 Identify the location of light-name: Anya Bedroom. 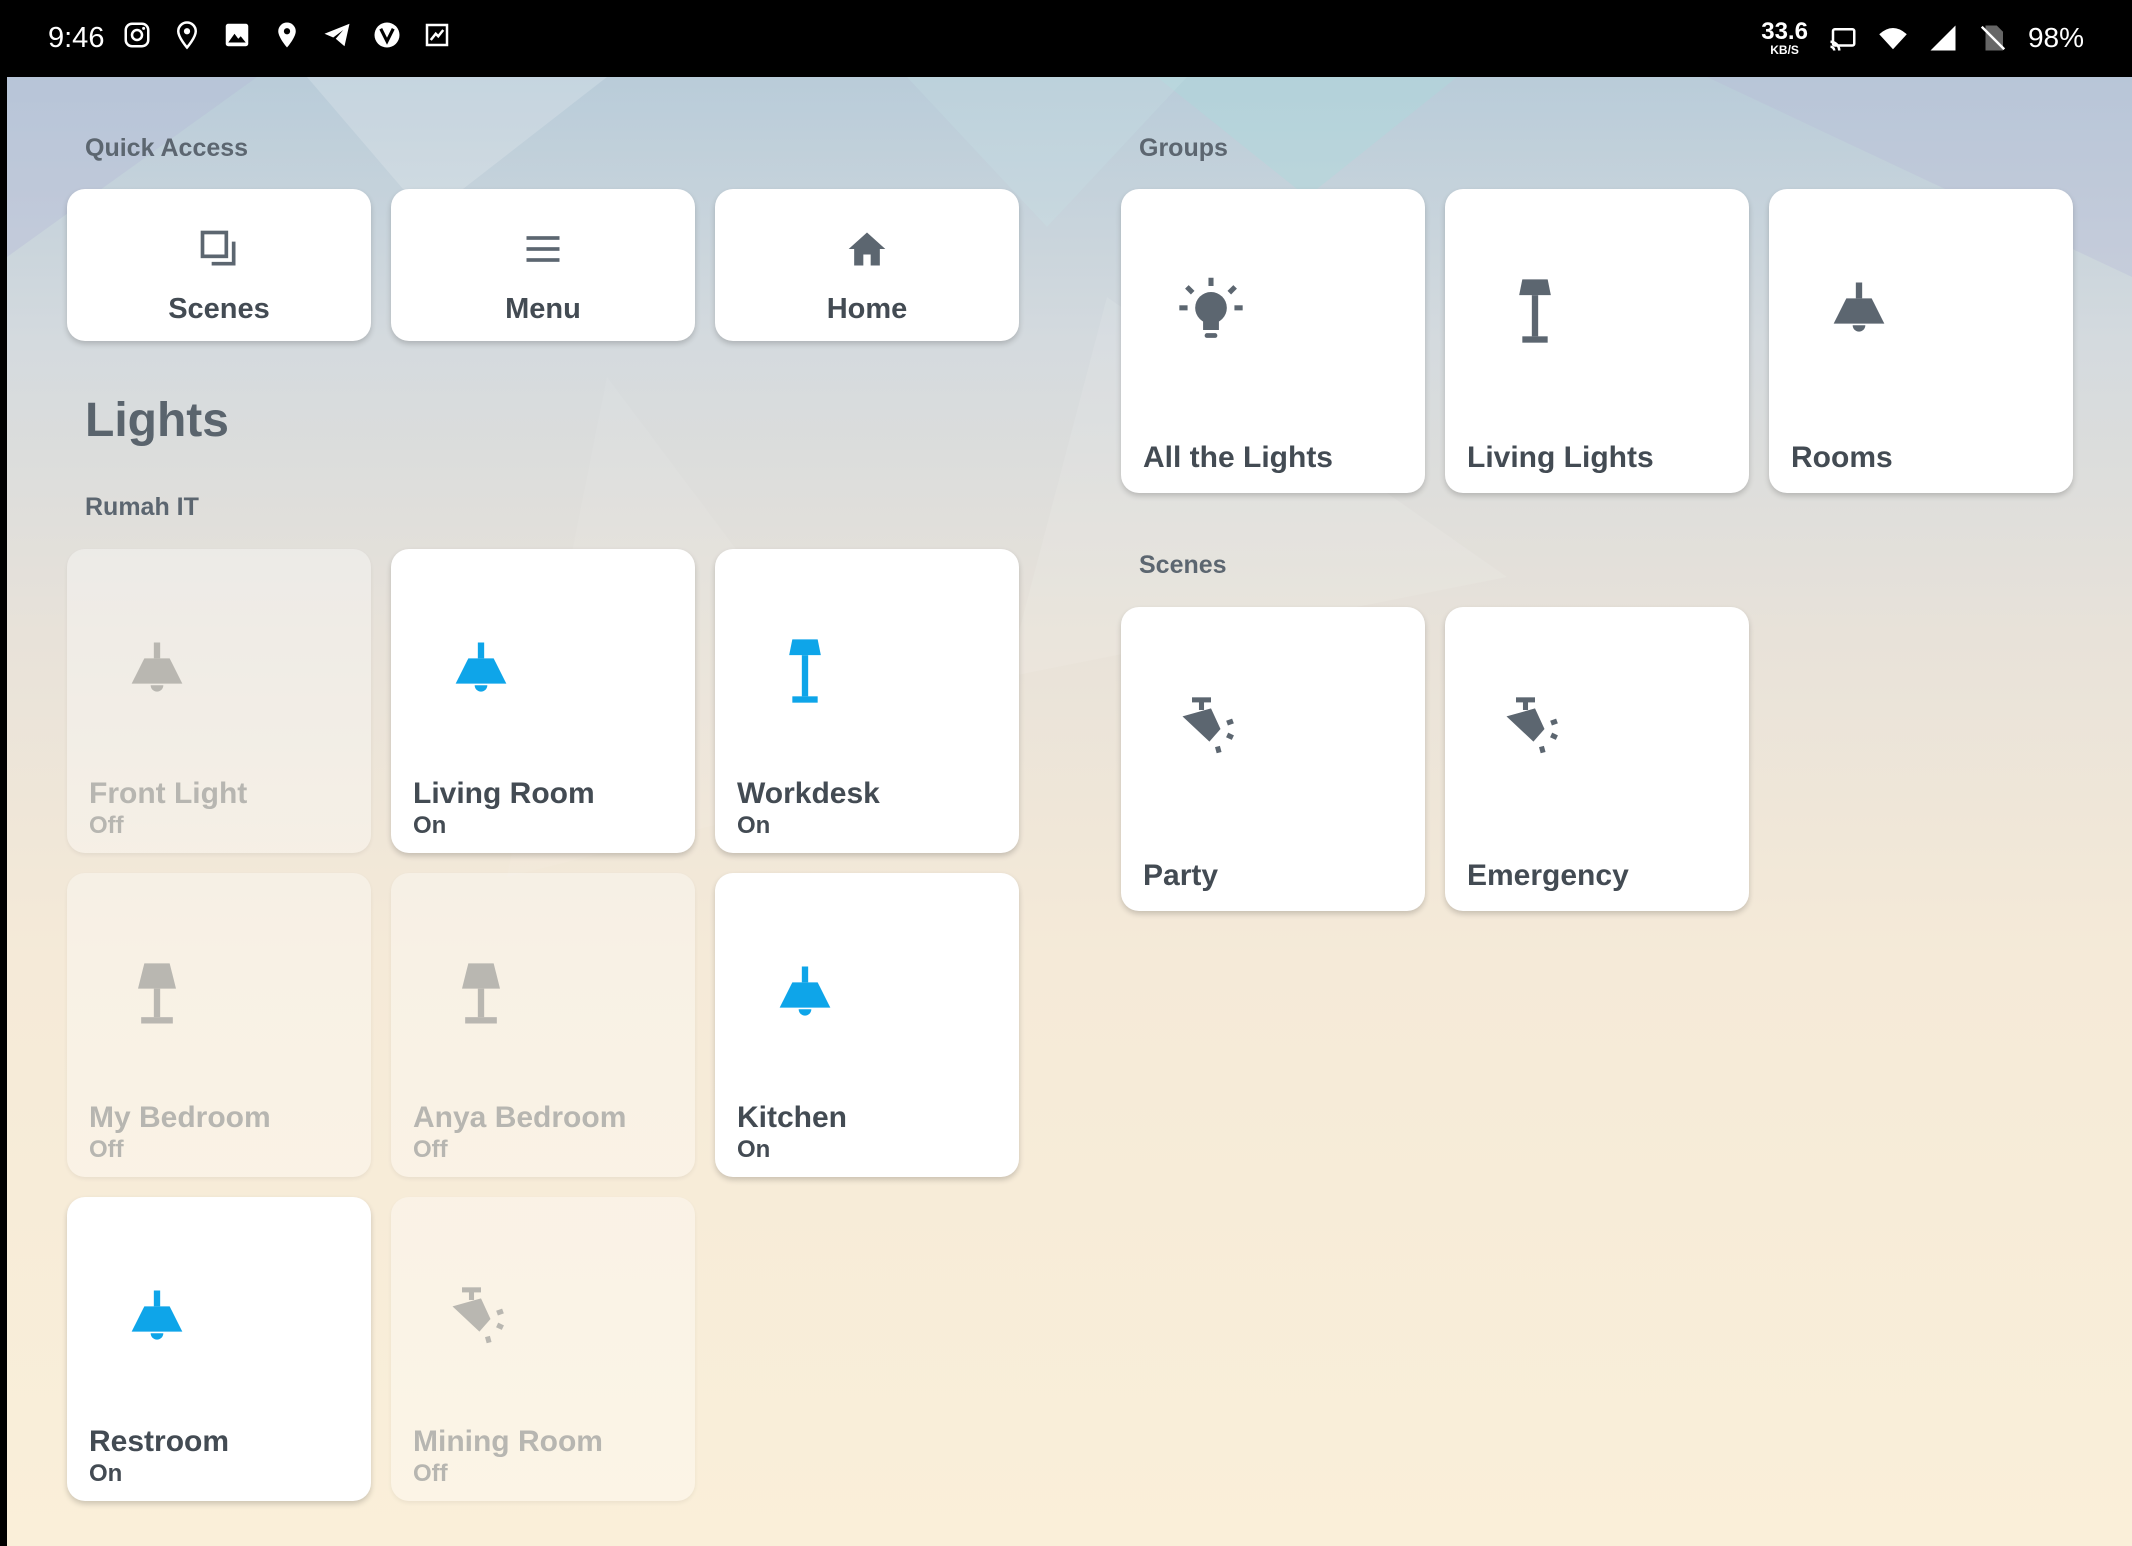
(520, 1117).